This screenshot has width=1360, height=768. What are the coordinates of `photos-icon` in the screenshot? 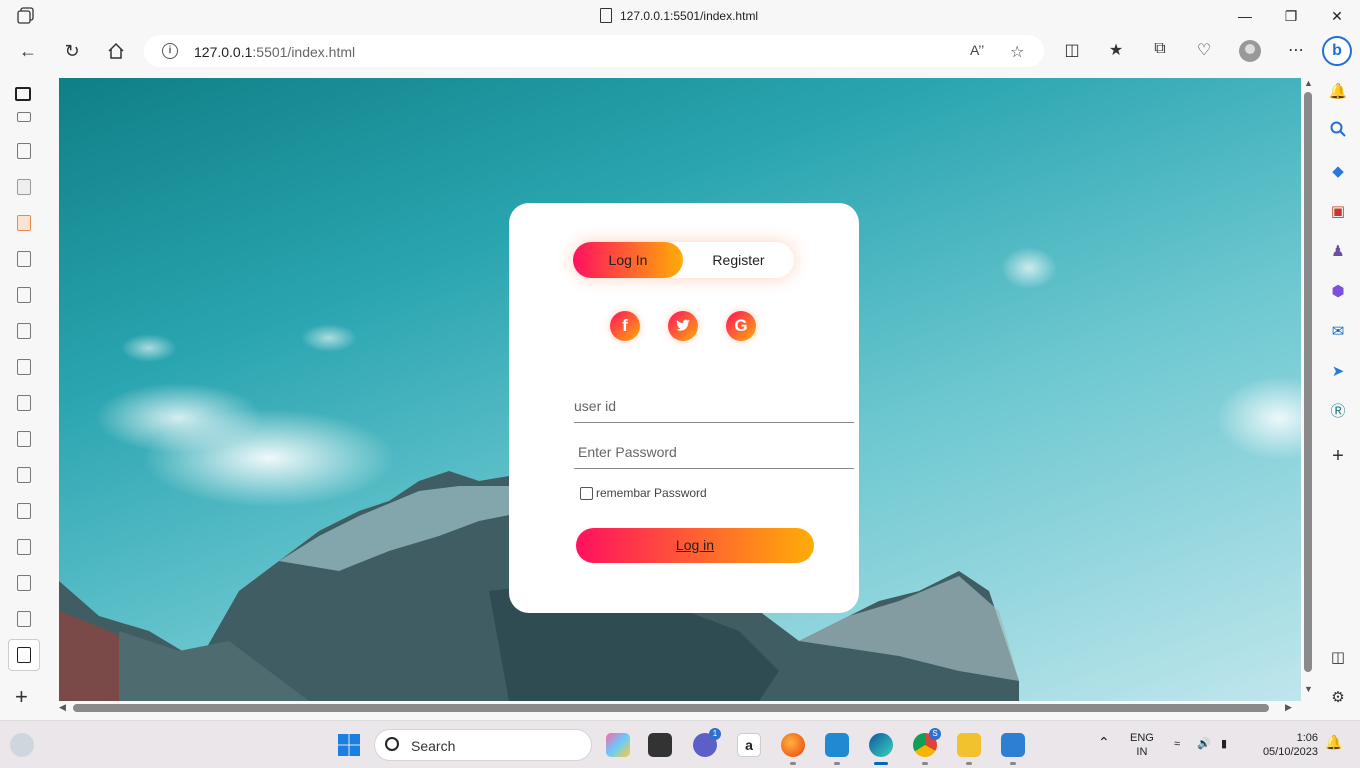 It's located at (1013, 749).